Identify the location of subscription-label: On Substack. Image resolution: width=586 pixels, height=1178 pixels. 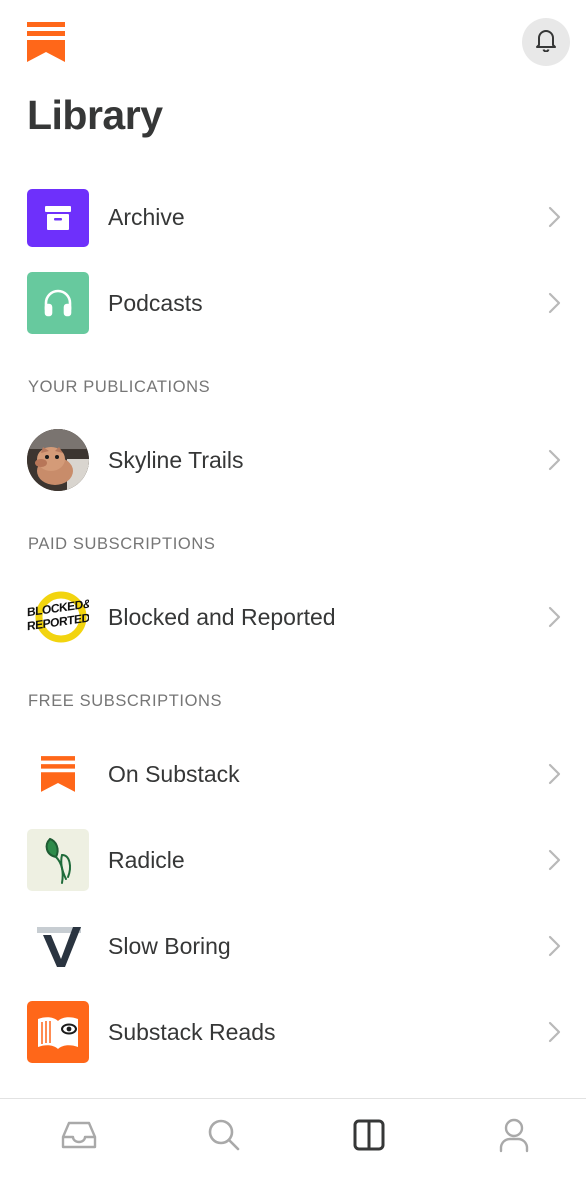
(174, 773).